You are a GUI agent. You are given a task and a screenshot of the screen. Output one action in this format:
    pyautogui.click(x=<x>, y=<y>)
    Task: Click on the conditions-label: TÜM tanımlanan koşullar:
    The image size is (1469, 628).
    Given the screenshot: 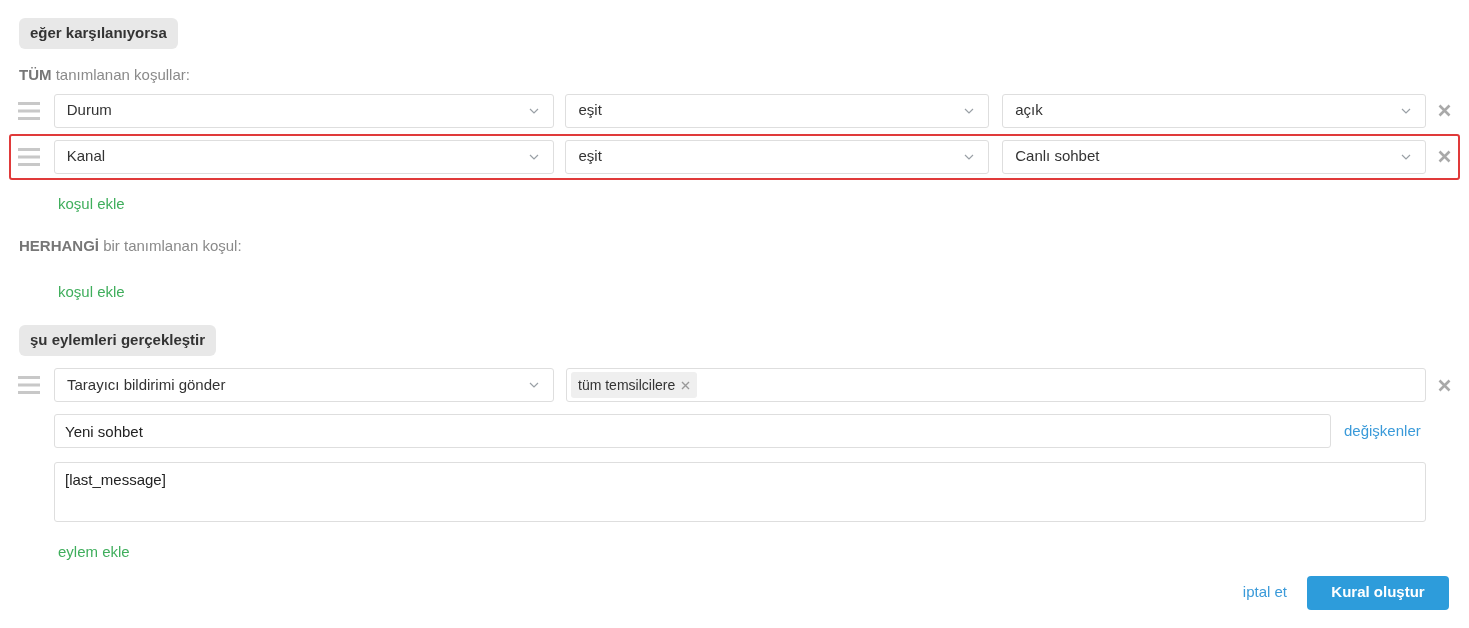 What is the action you would take?
    pyautogui.click(x=104, y=75)
    